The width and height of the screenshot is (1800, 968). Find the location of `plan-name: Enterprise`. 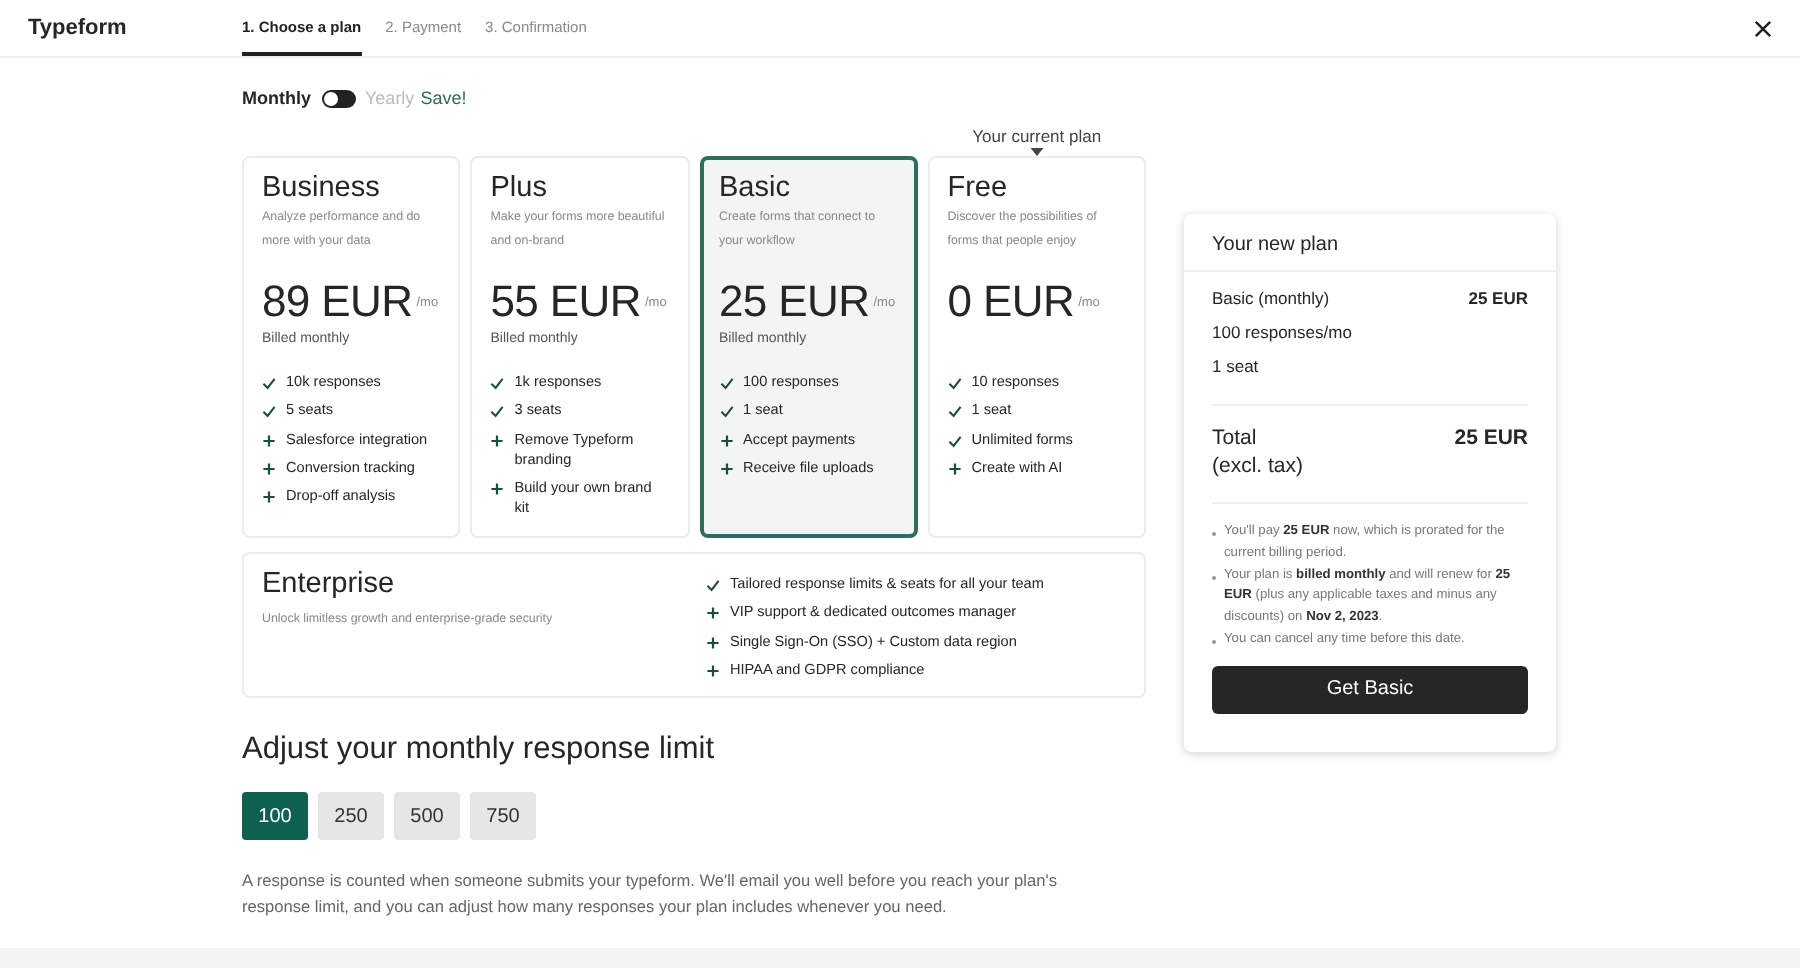

plan-name: Enterprise is located at coordinates (329, 584).